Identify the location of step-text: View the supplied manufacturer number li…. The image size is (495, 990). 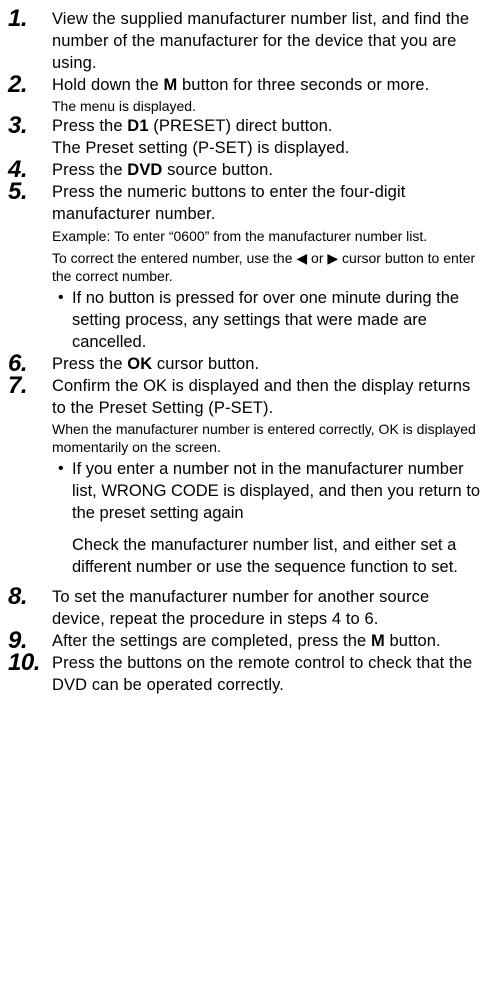
(261, 41).